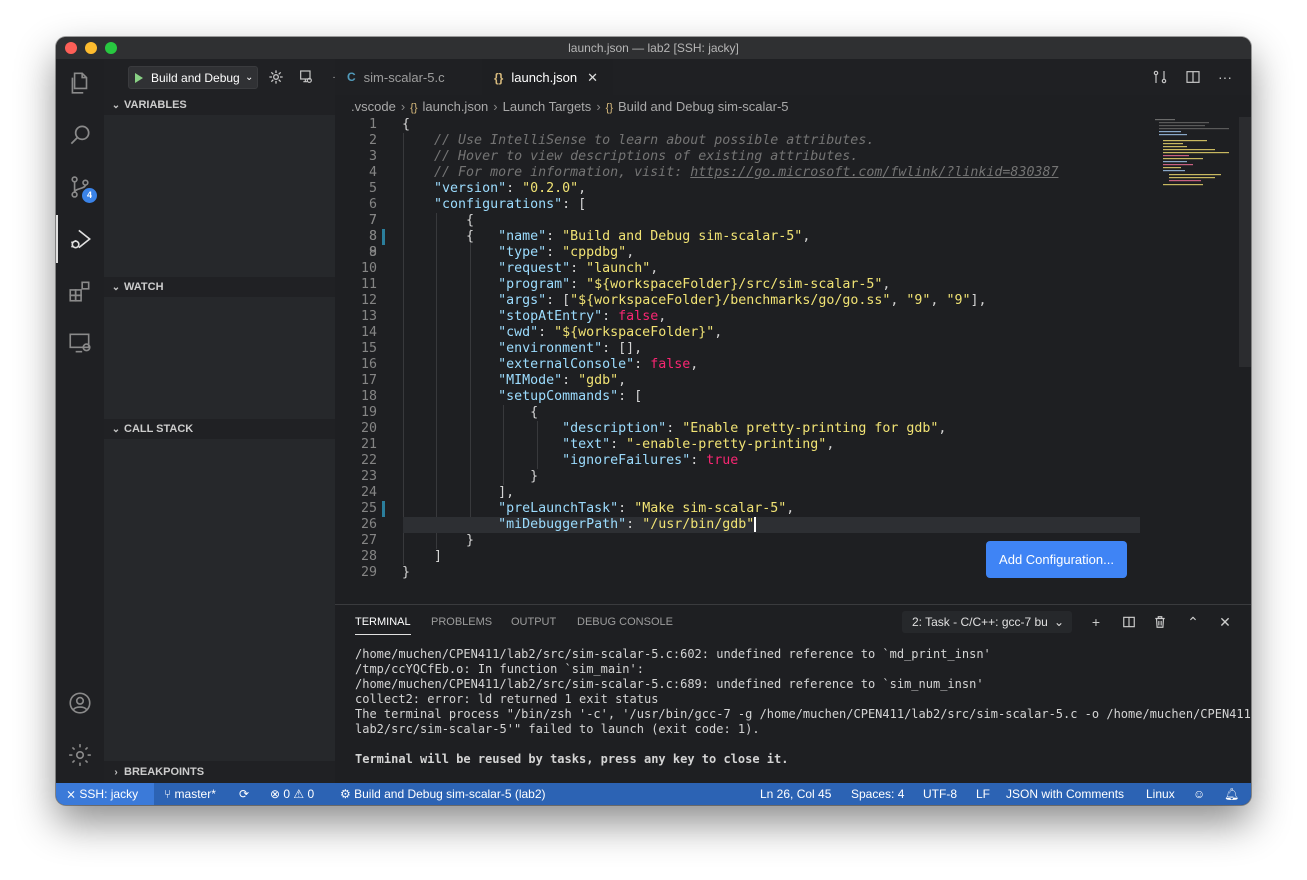 Image resolution: width=1307 pixels, height=880 pixels. What do you see at coordinates (755, 524) in the screenshot?
I see `text-cursor` at bounding box center [755, 524].